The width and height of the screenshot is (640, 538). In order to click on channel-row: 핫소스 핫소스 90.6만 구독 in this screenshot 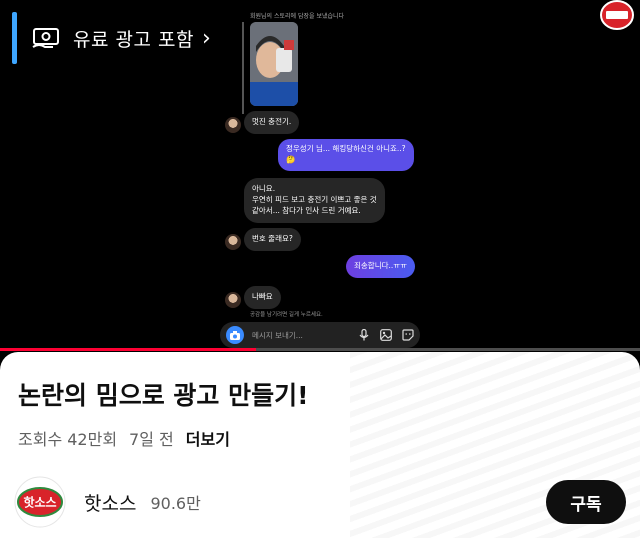, I will do `click(320, 502)`.